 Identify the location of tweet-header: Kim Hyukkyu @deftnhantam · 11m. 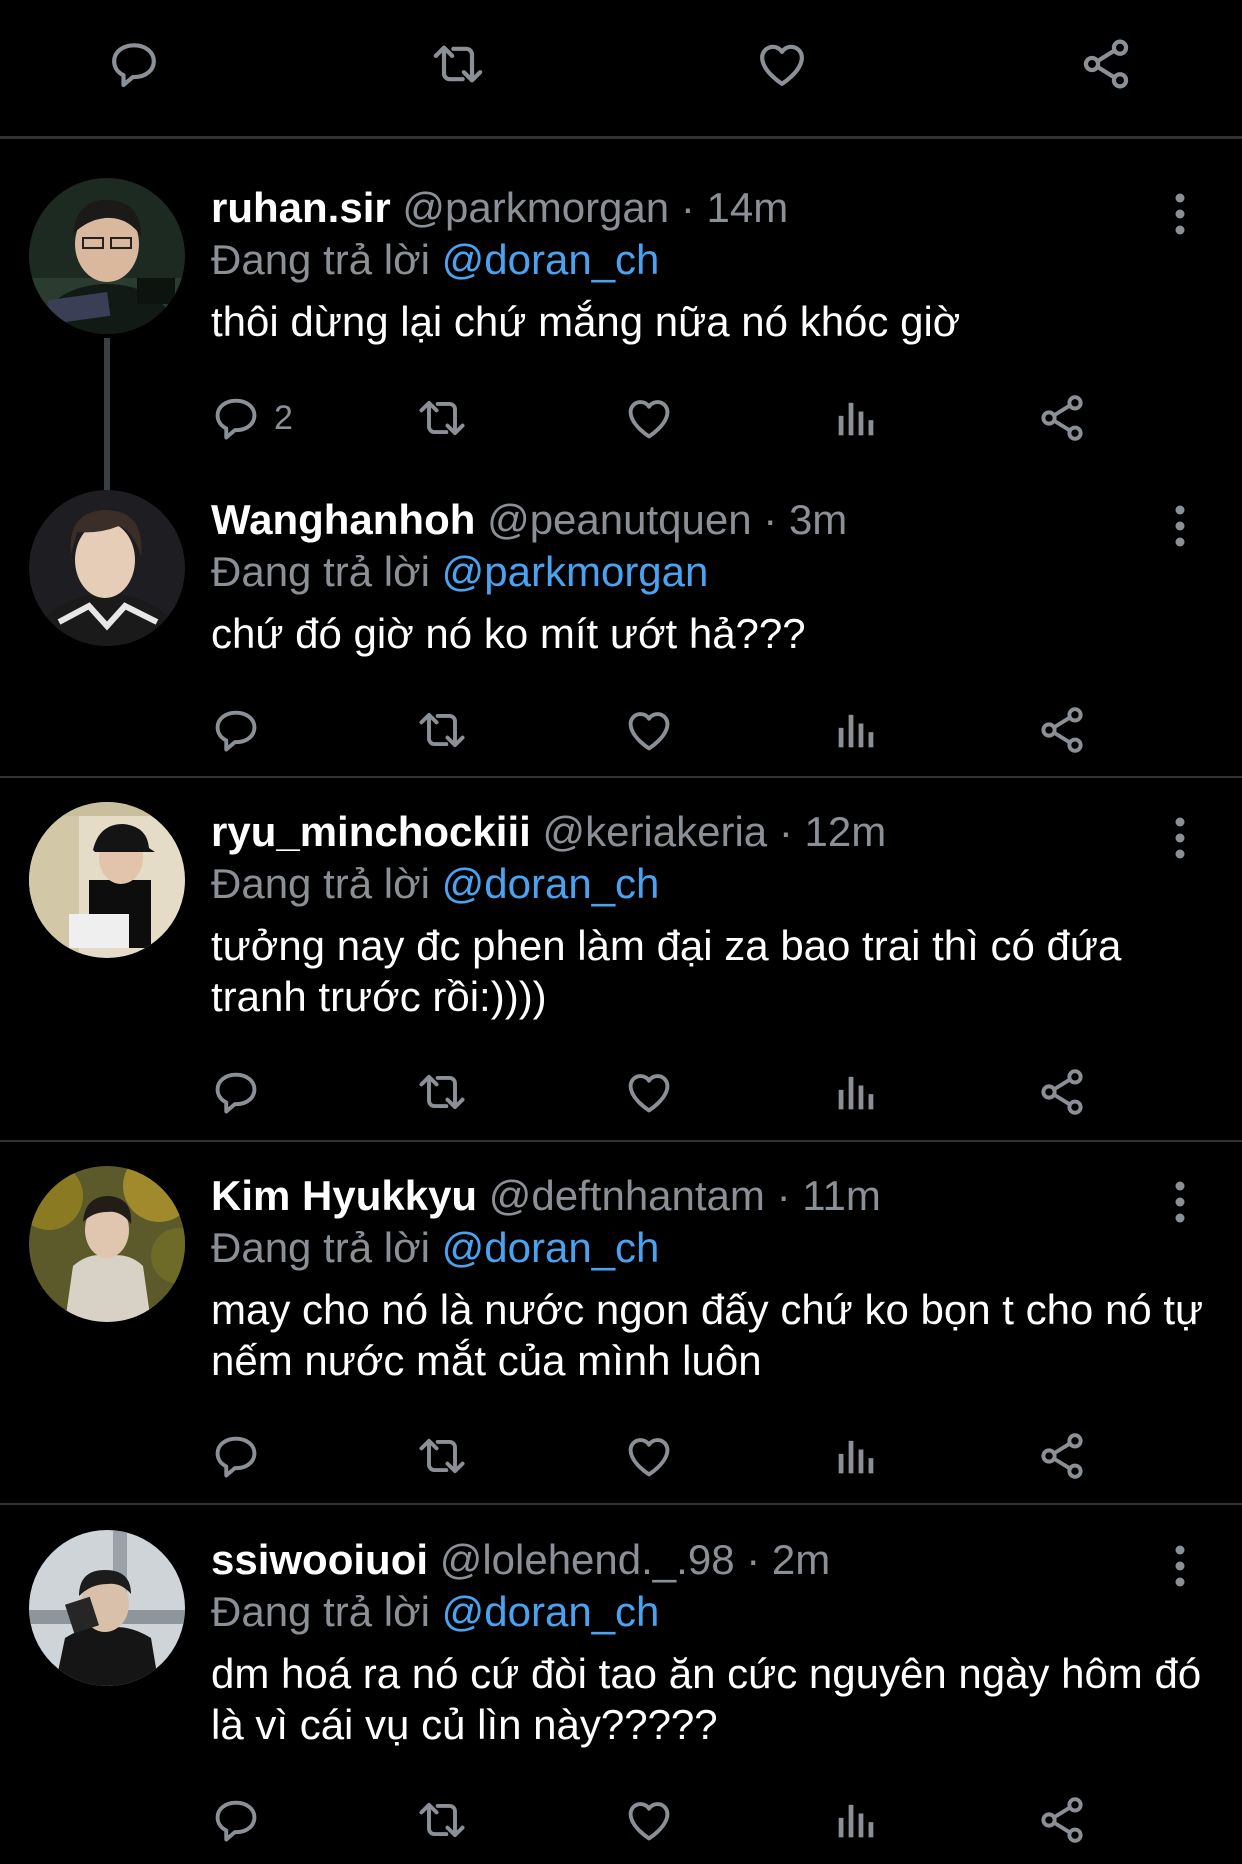
(546, 1196).